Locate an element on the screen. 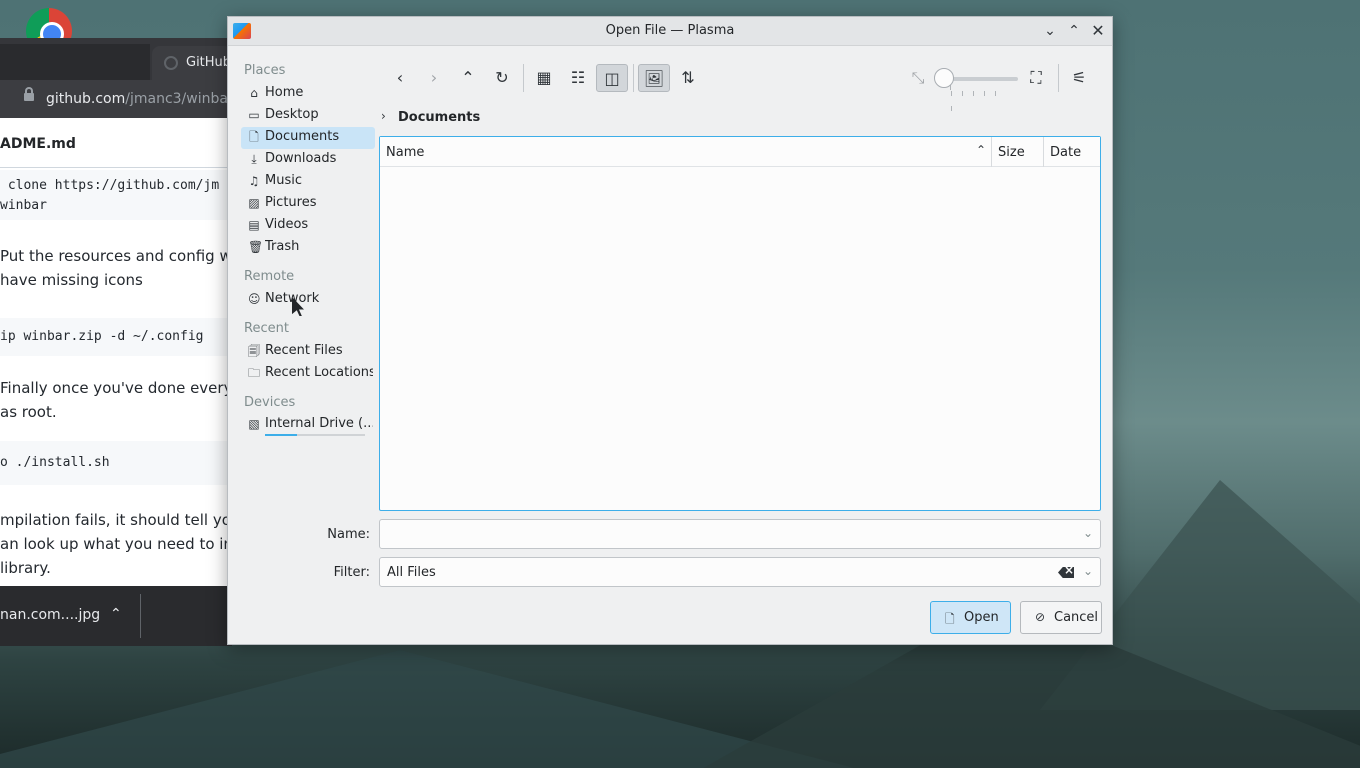 Image resolution: width=1360 pixels, height=768 pixels. place-item-documents: 🗋 Documents is located at coordinates (308, 138).